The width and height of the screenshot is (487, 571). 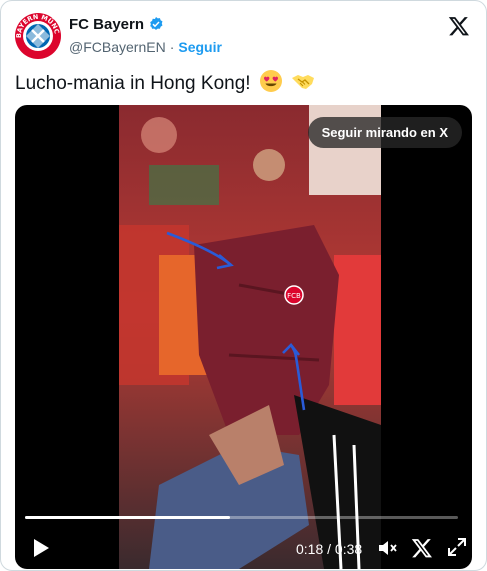 What do you see at coordinates (270, 81) in the screenshot?
I see `heart-eyes-emoji-icon` at bounding box center [270, 81].